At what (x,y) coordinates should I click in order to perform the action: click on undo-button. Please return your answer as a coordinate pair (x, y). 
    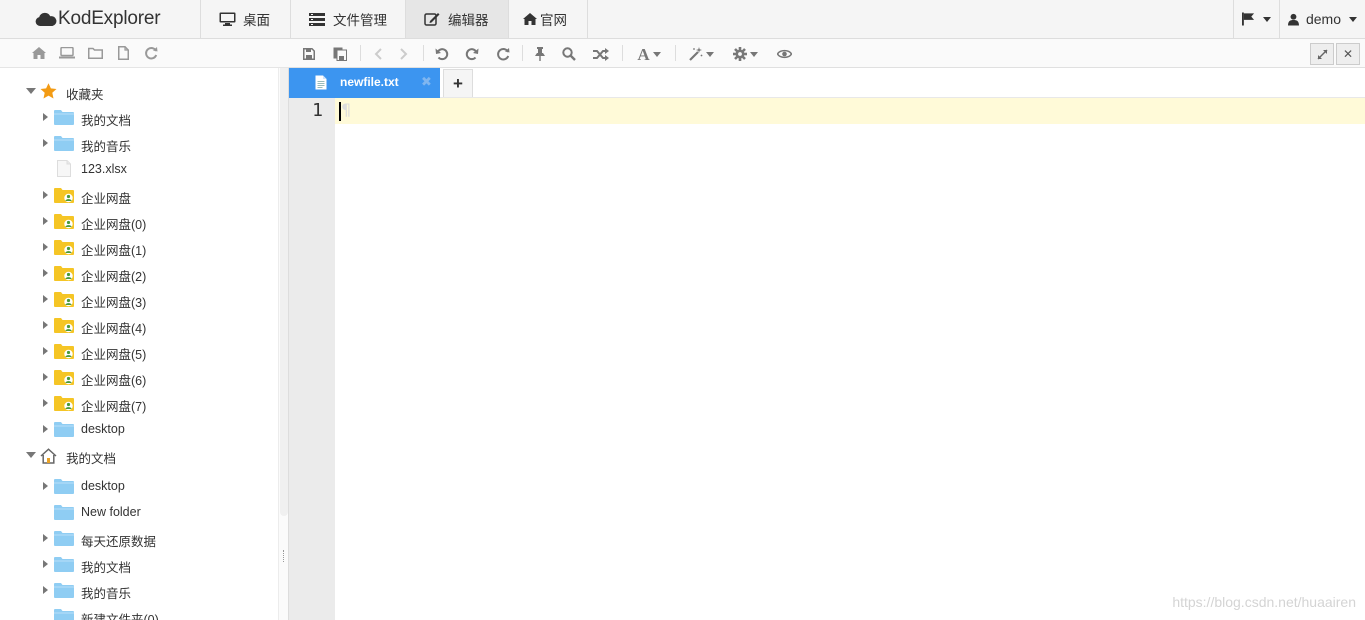
    Looking at the image, I should click on (442, 54).